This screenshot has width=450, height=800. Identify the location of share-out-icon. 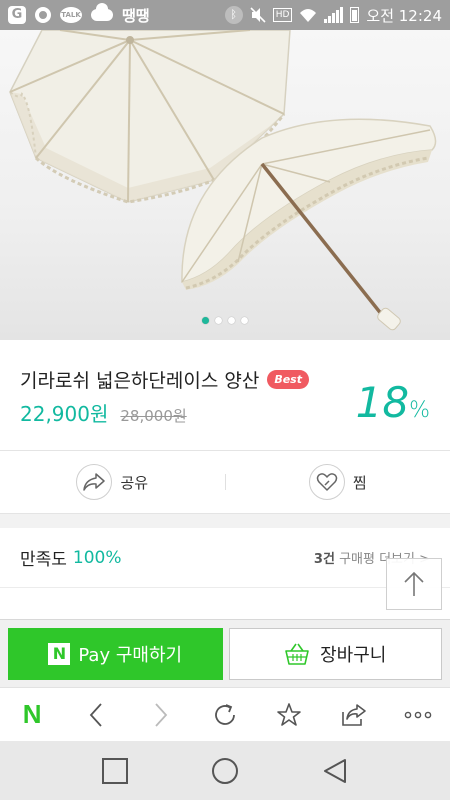
(353, 714).